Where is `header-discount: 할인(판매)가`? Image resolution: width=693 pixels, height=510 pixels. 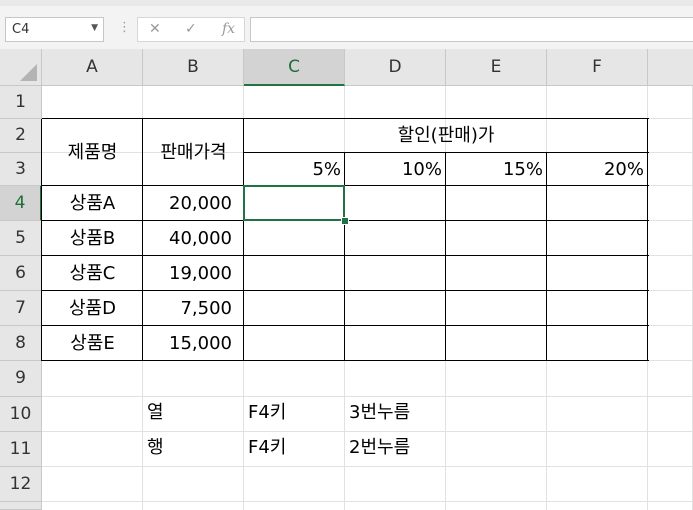 header-discount: 할인(판매)가 is located at coordinates (446, 135).